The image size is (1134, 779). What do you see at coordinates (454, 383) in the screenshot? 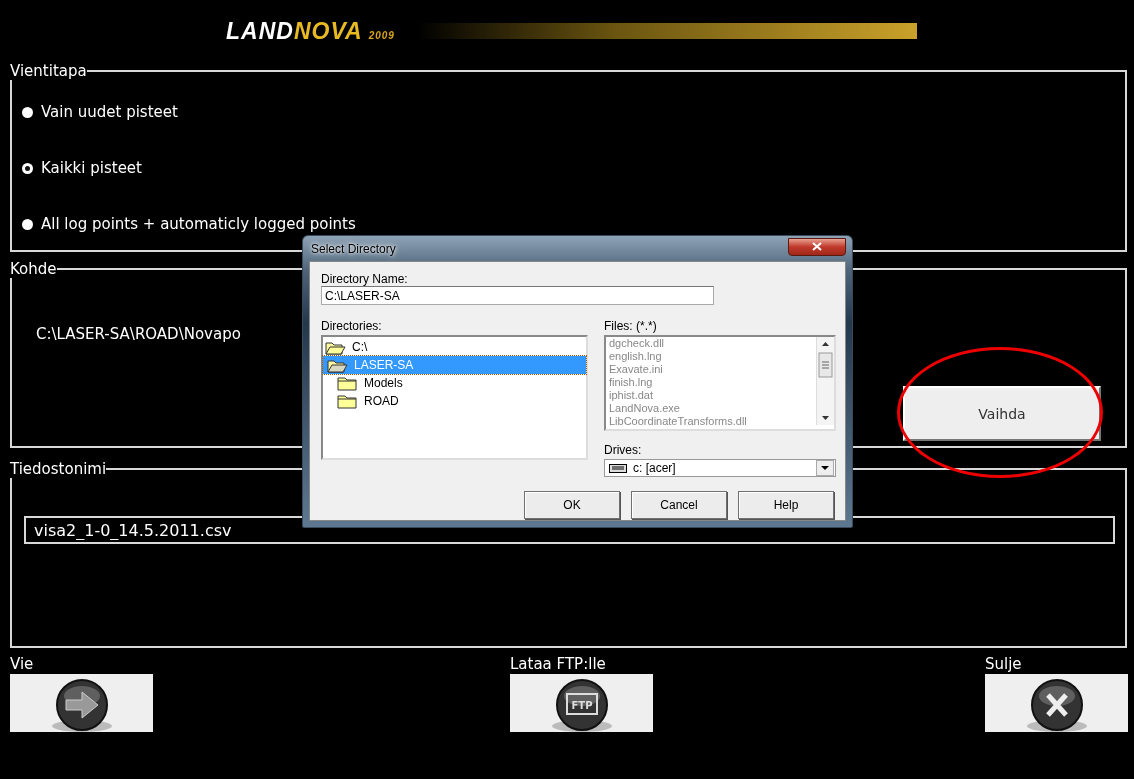
I see `directory-item: Models` at bounding box center [454, 383].